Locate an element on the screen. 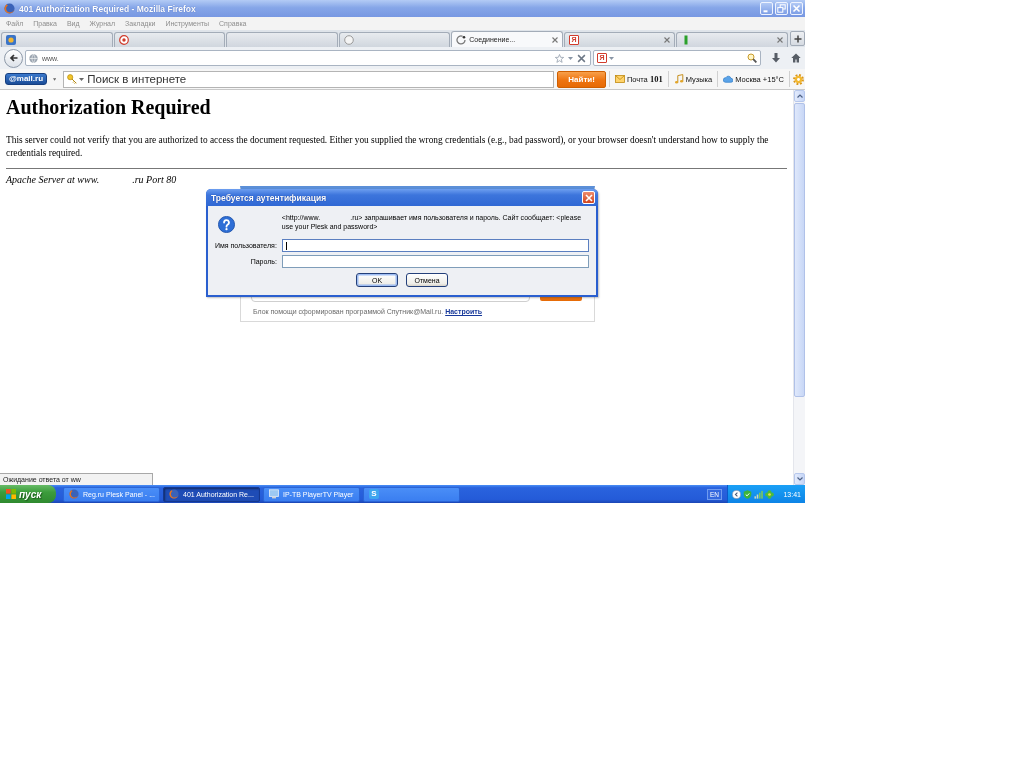  key-icon is located at coordinates (72, 79).